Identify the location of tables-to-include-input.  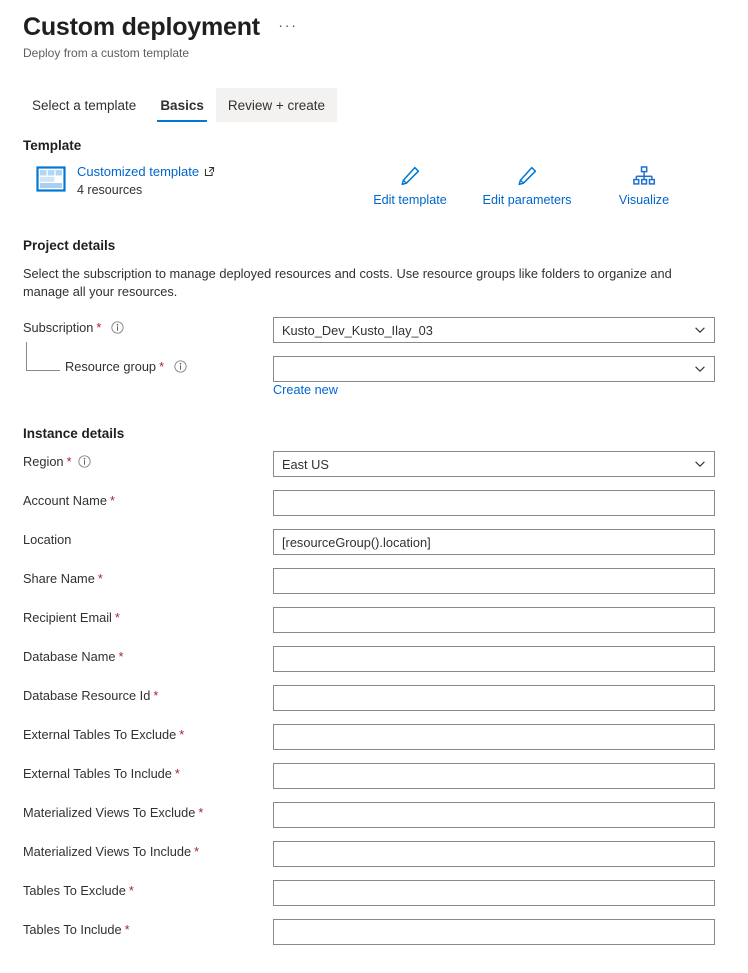
(494, 932).